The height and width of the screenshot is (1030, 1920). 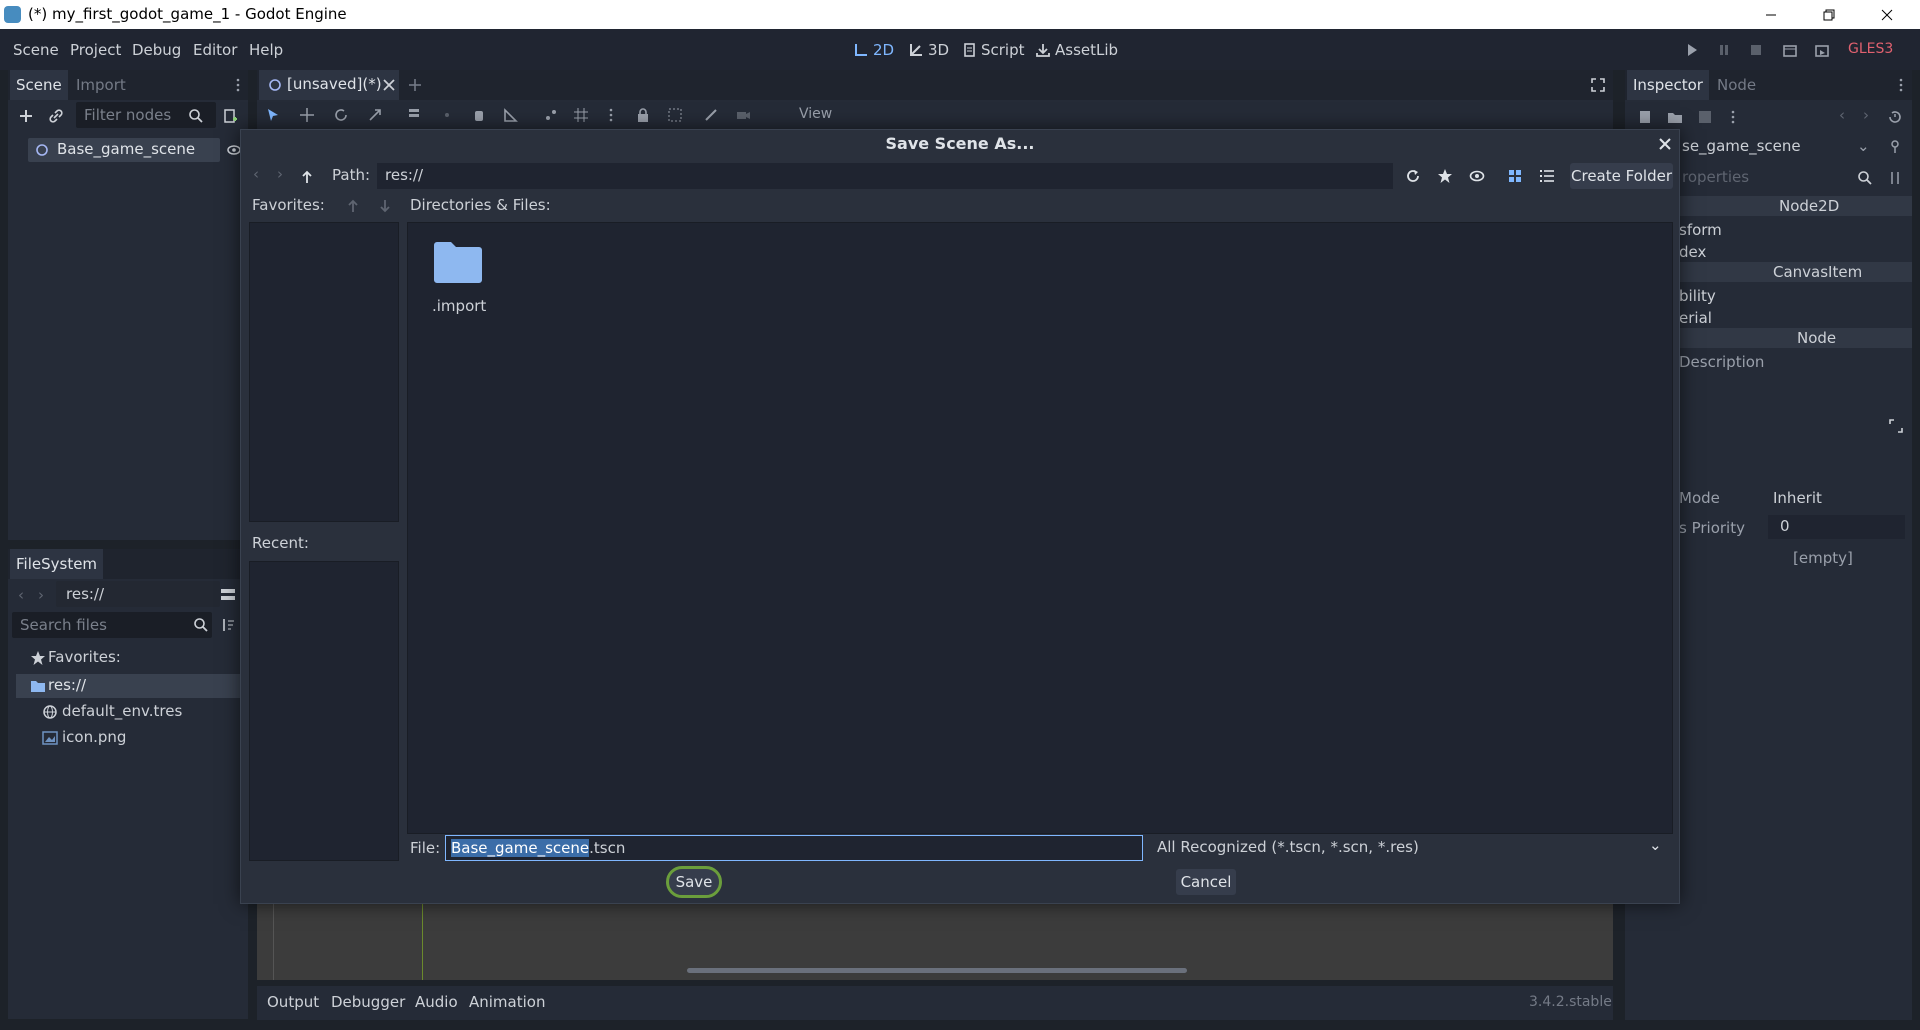 I want to click on filesystem-path-input: res://, so click(x=138, y=594).